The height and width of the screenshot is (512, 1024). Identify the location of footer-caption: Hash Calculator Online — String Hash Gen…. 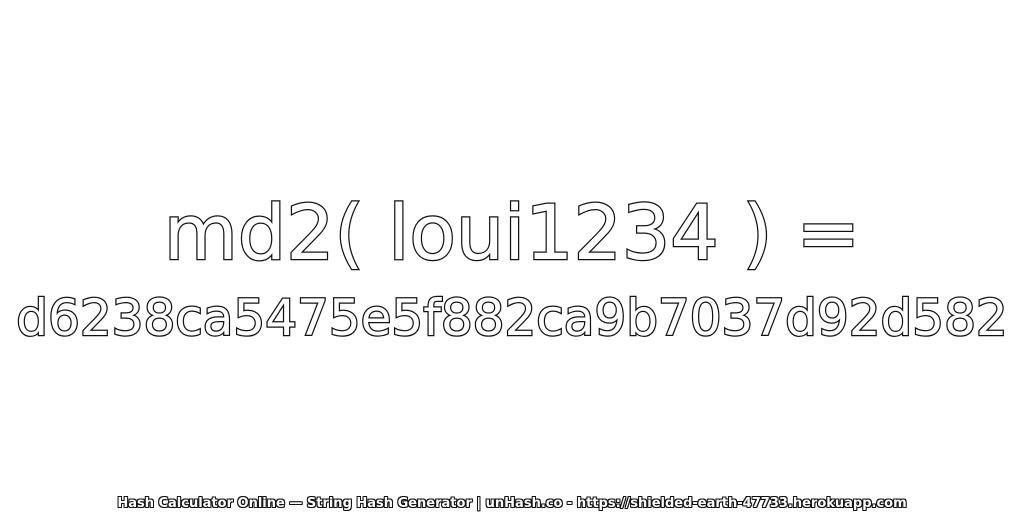
(512, 503).